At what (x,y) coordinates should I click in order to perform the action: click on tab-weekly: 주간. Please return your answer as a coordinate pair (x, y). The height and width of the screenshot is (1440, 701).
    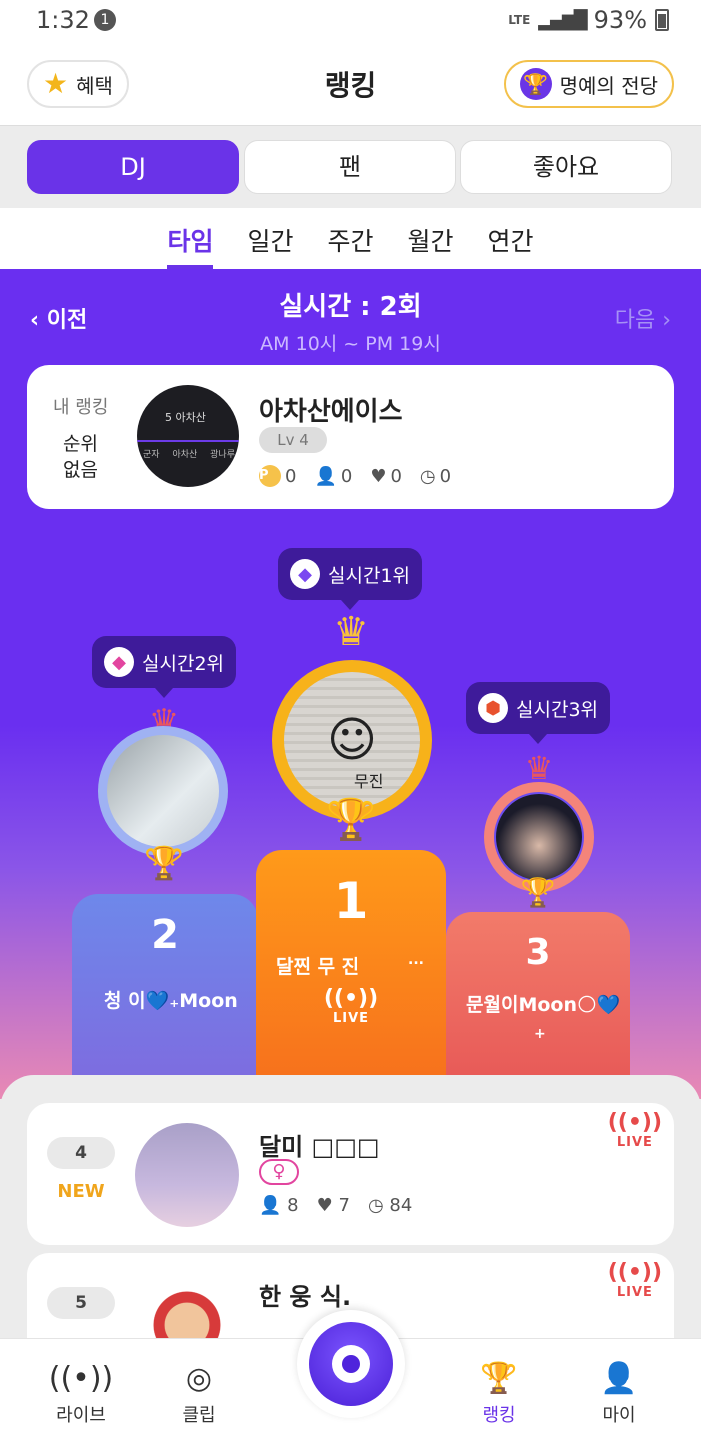
    Looking at the image, I should click on (350, 238).